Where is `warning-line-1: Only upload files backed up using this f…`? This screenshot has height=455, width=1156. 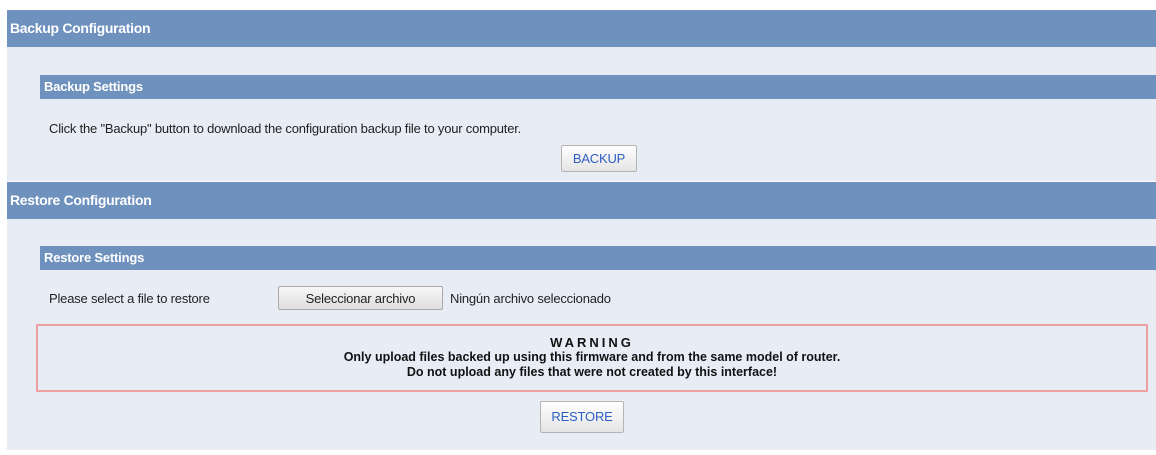
warning-line-1: Only upload files backed up using this f… is located at coordinates (592, 357).